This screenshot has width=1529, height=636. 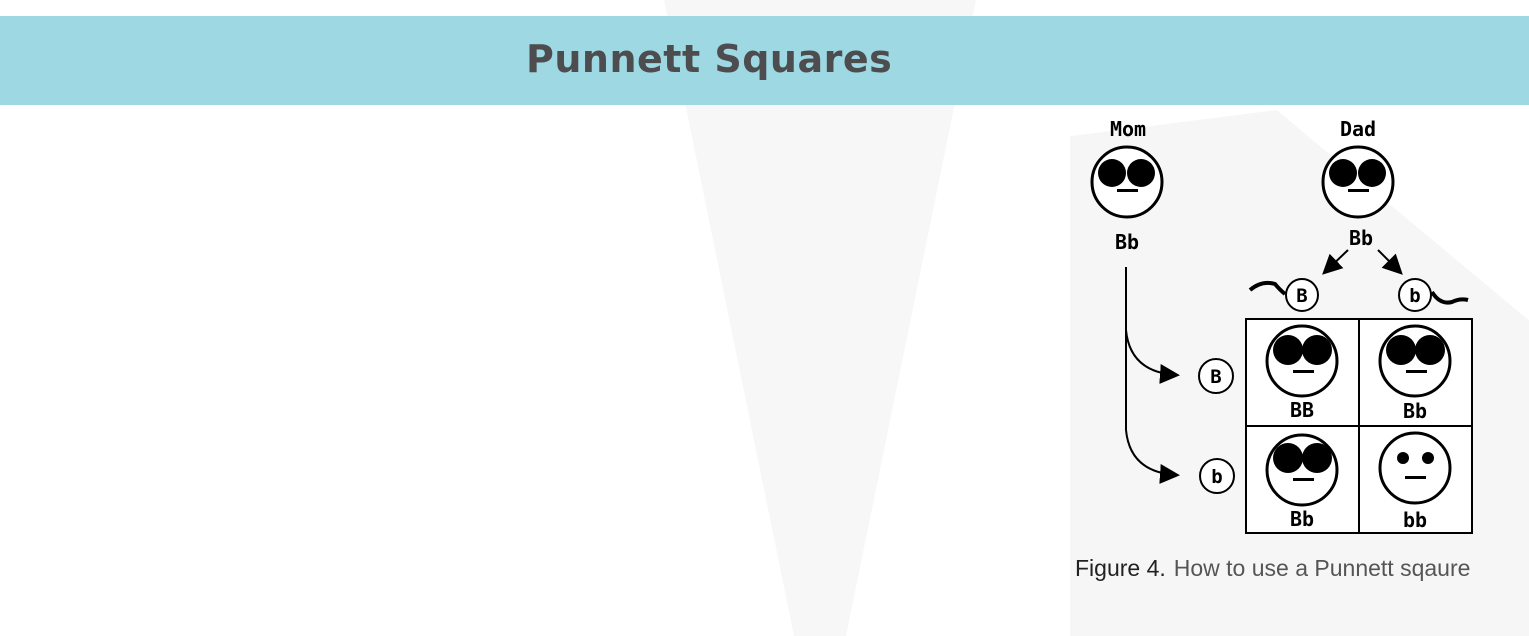 I want to click on mom-allele-b-dominant: B, so click(x=1216, y=376).